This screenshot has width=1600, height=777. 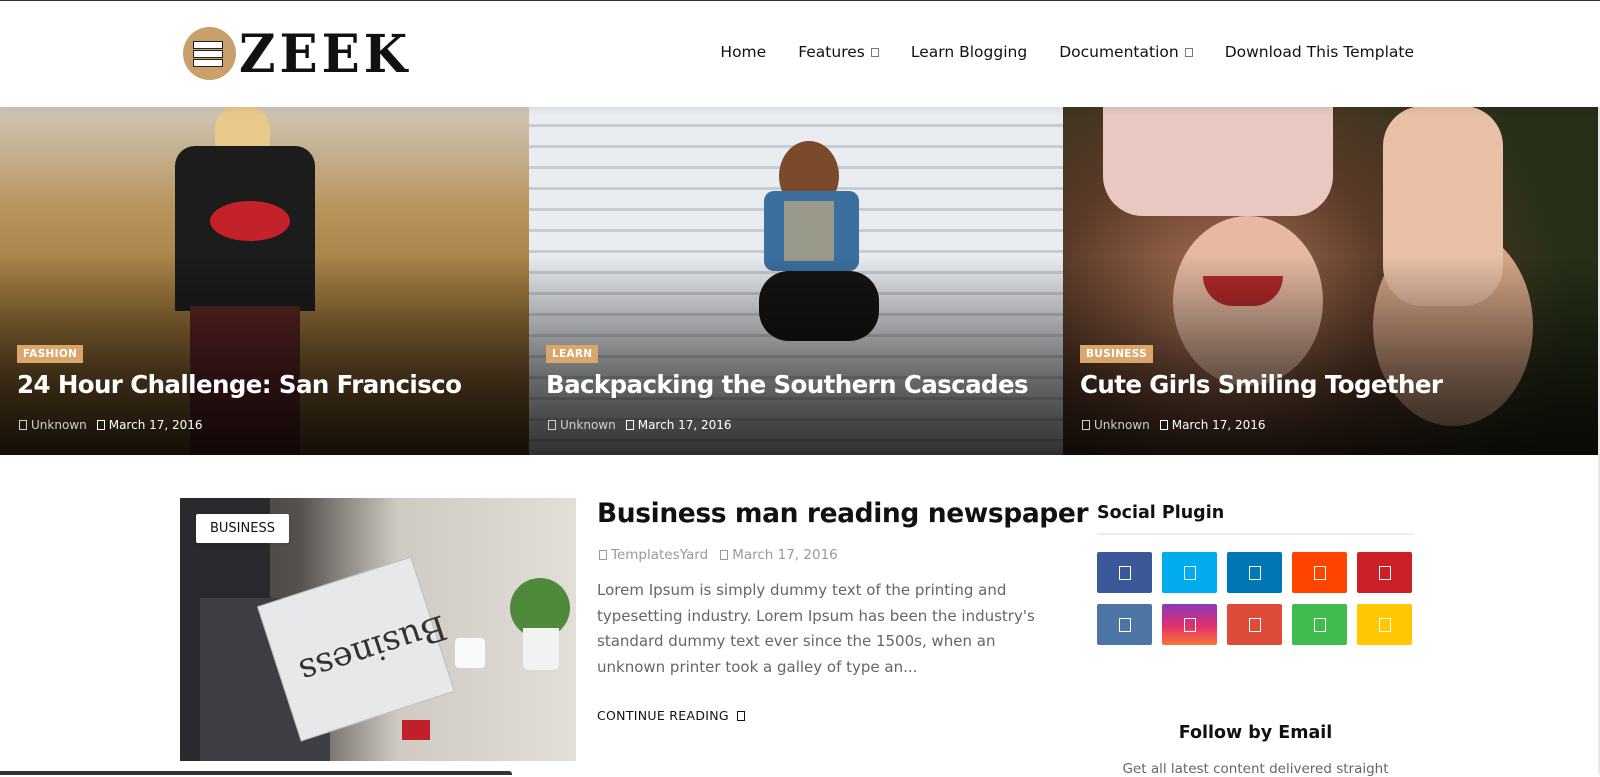 What do you see at coordinates (1255, 598) in the screenshot?
I see `social-buttons` at bounding box center [1255, 598].